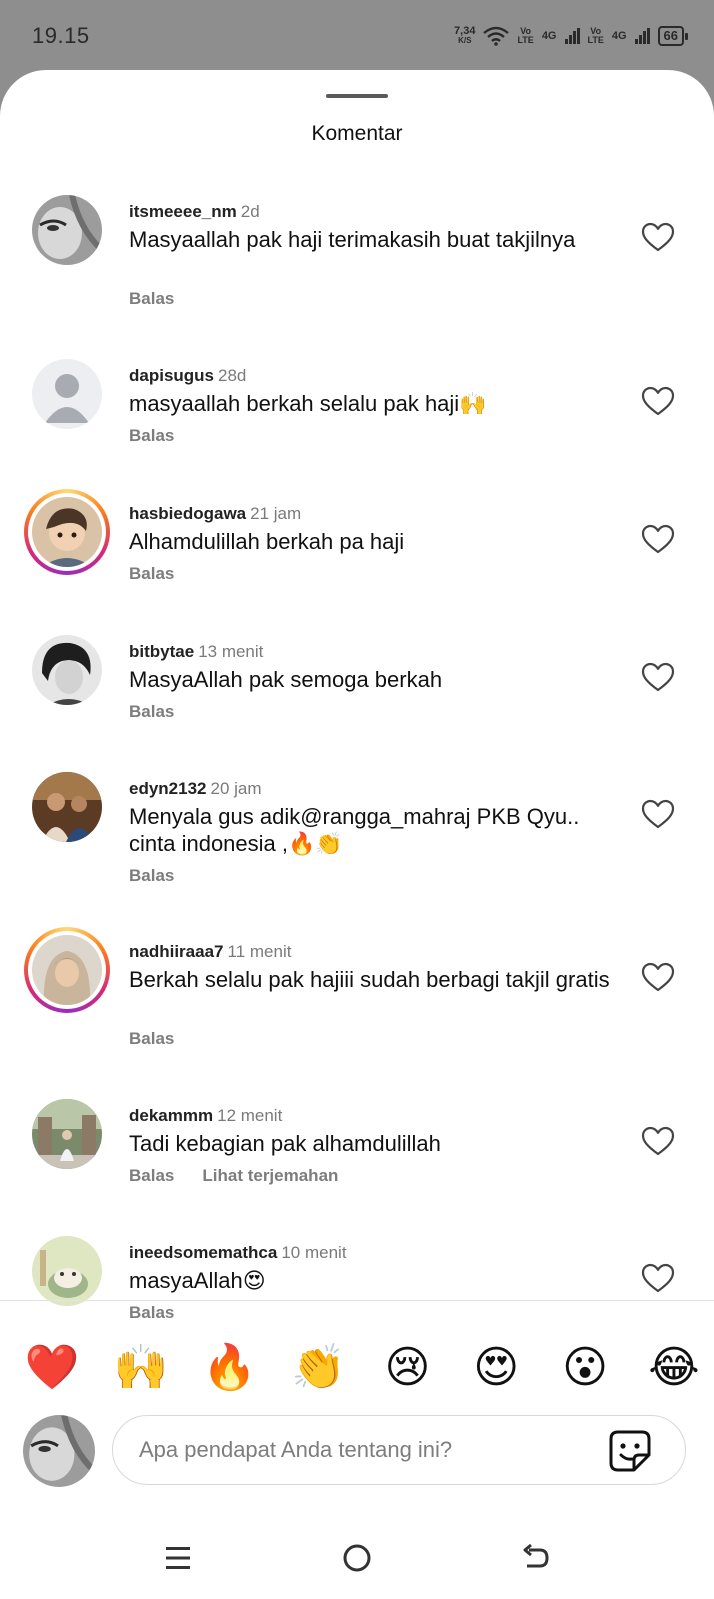 The width and height of the screenshot is (714, 1599). I want to click on comment-actions: Balas Lihat terjemahan, so click(233, 1176).